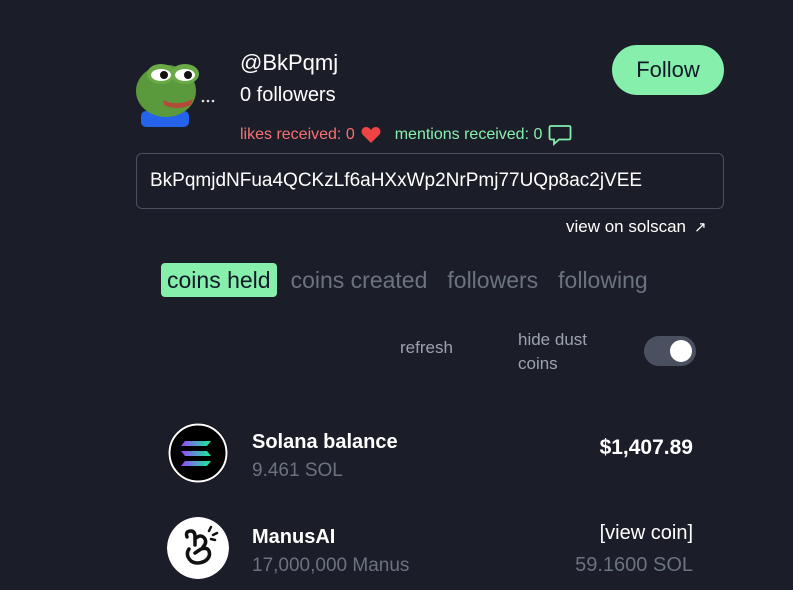 The width and height of the screenshot is (793, 590). Describe the element at coordinates (668, 70) in the screenshot. I see `follow-button: Follow` at that location.